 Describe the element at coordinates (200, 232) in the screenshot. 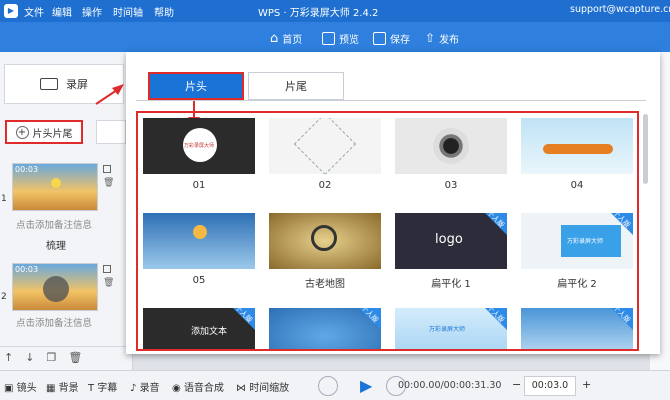

I see `template-thumb-balloon` at that location.